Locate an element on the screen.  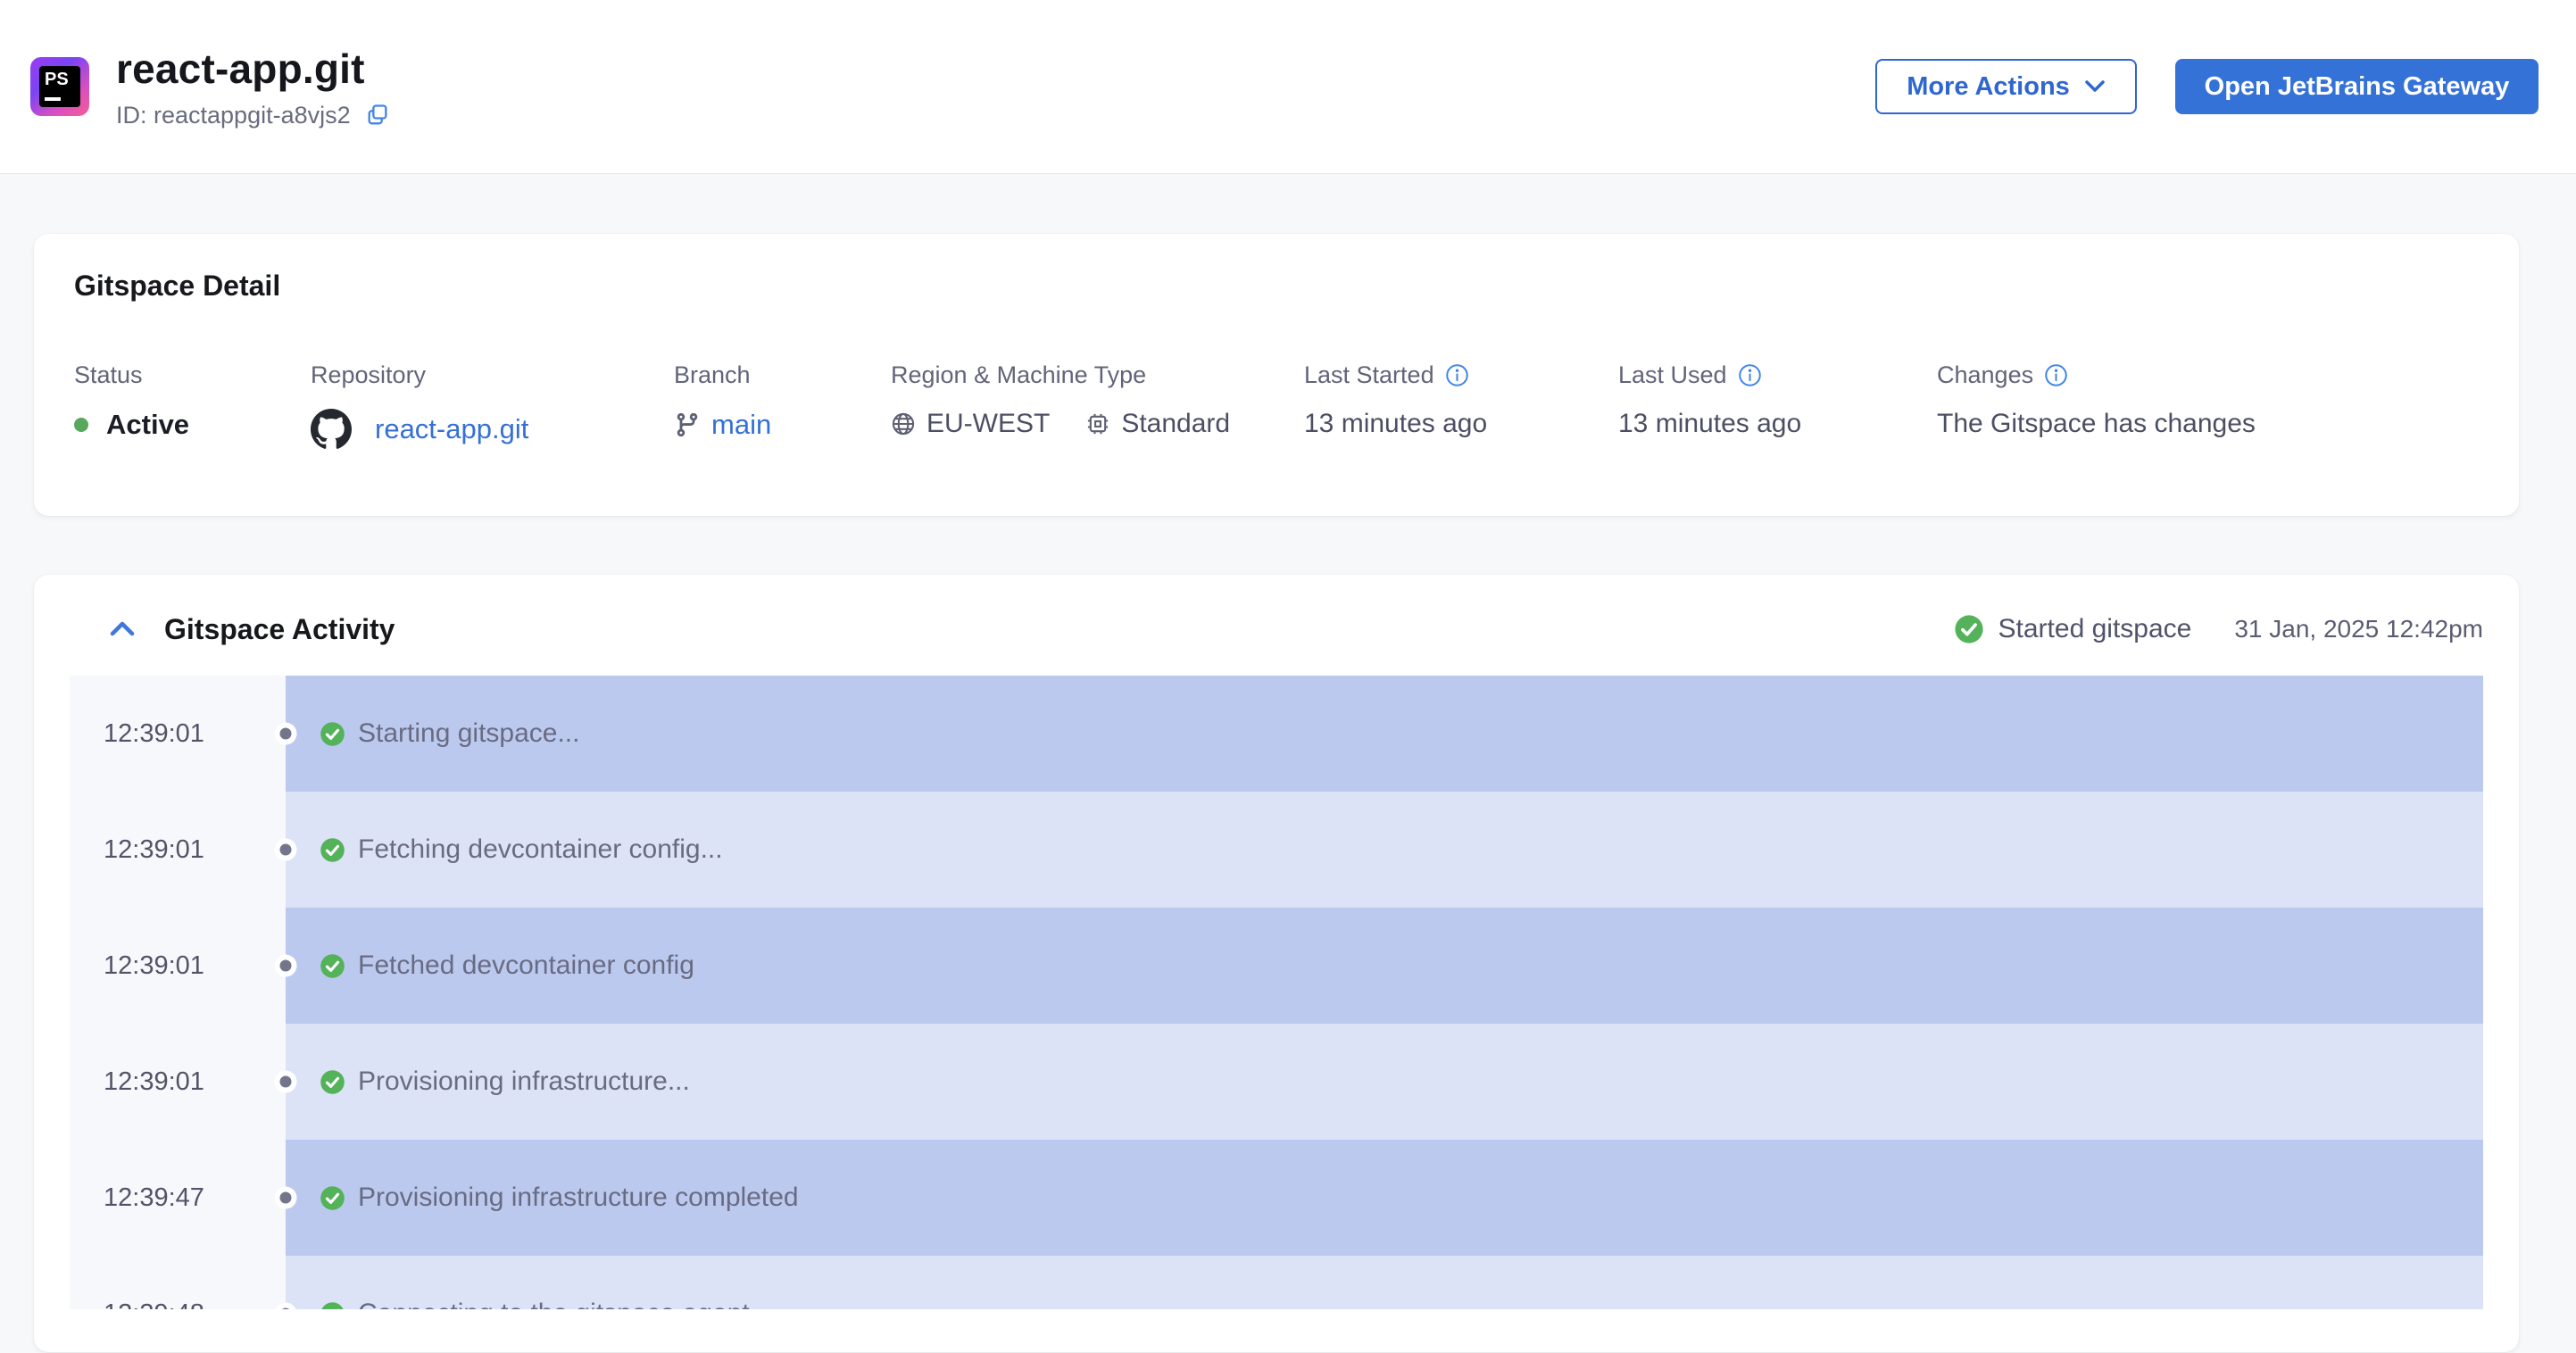
github-icon is located at coordinates (332, 429).